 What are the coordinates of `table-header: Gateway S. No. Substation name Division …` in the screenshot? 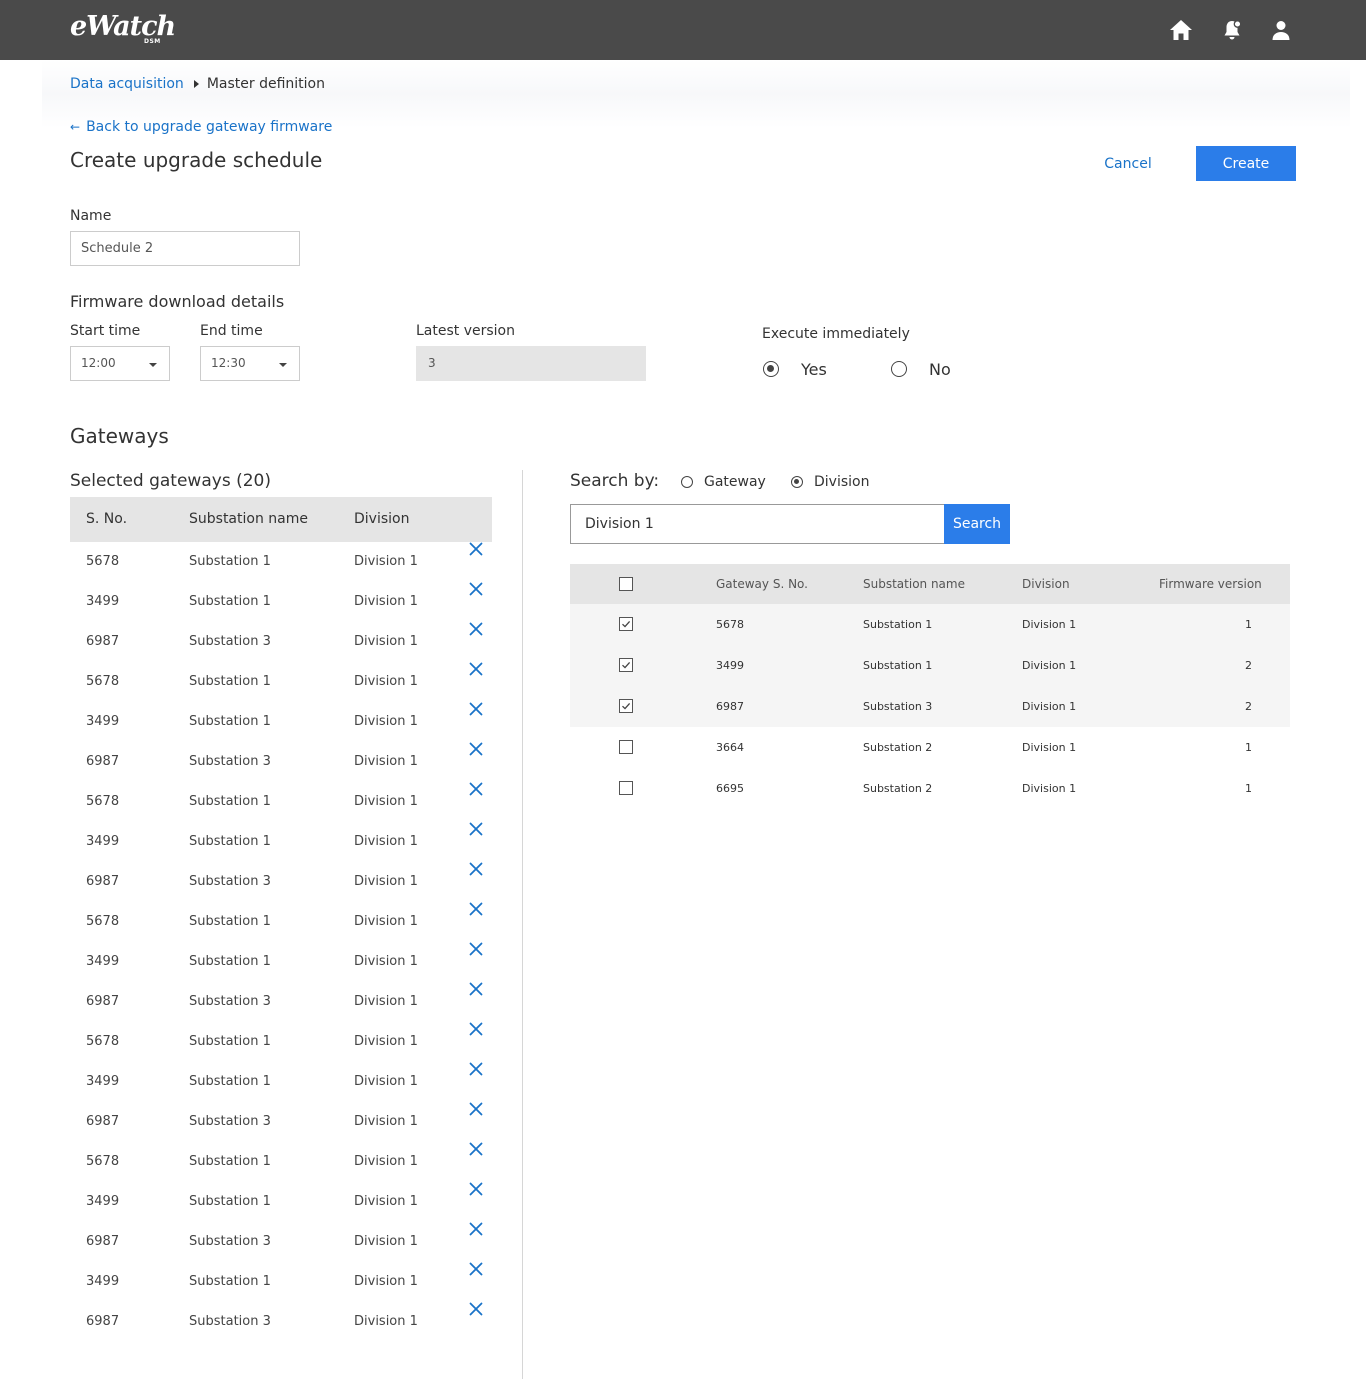 It's located at (930, 584).